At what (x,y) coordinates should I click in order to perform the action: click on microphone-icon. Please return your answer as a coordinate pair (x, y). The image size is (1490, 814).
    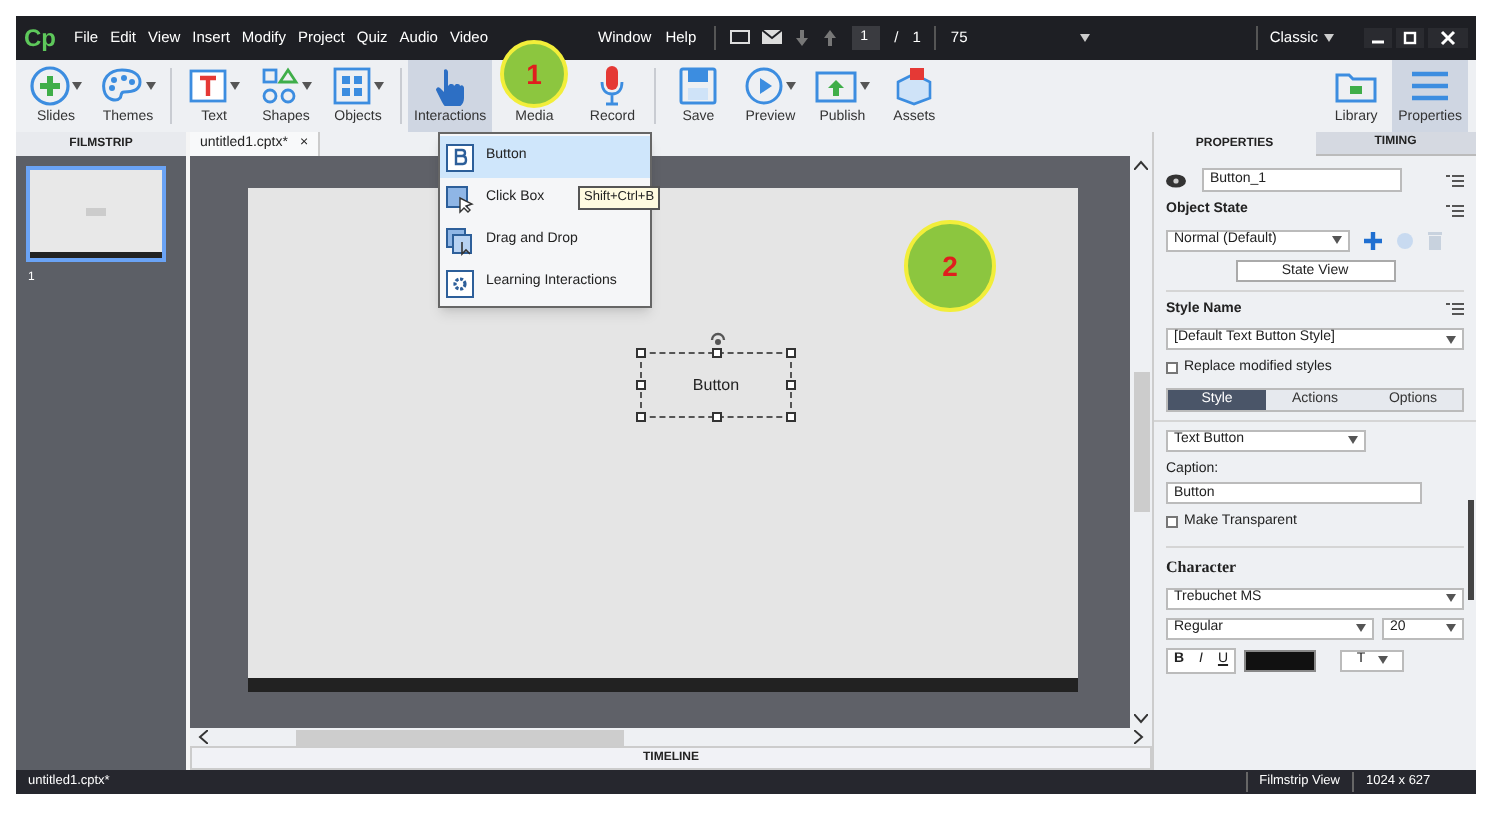
    Looking at the image, I should click on (612, 85).